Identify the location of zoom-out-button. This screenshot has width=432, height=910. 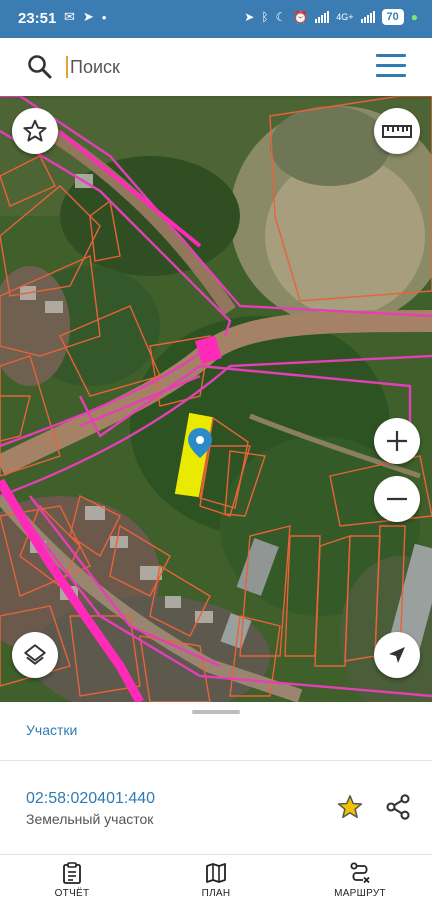
(397, 499).